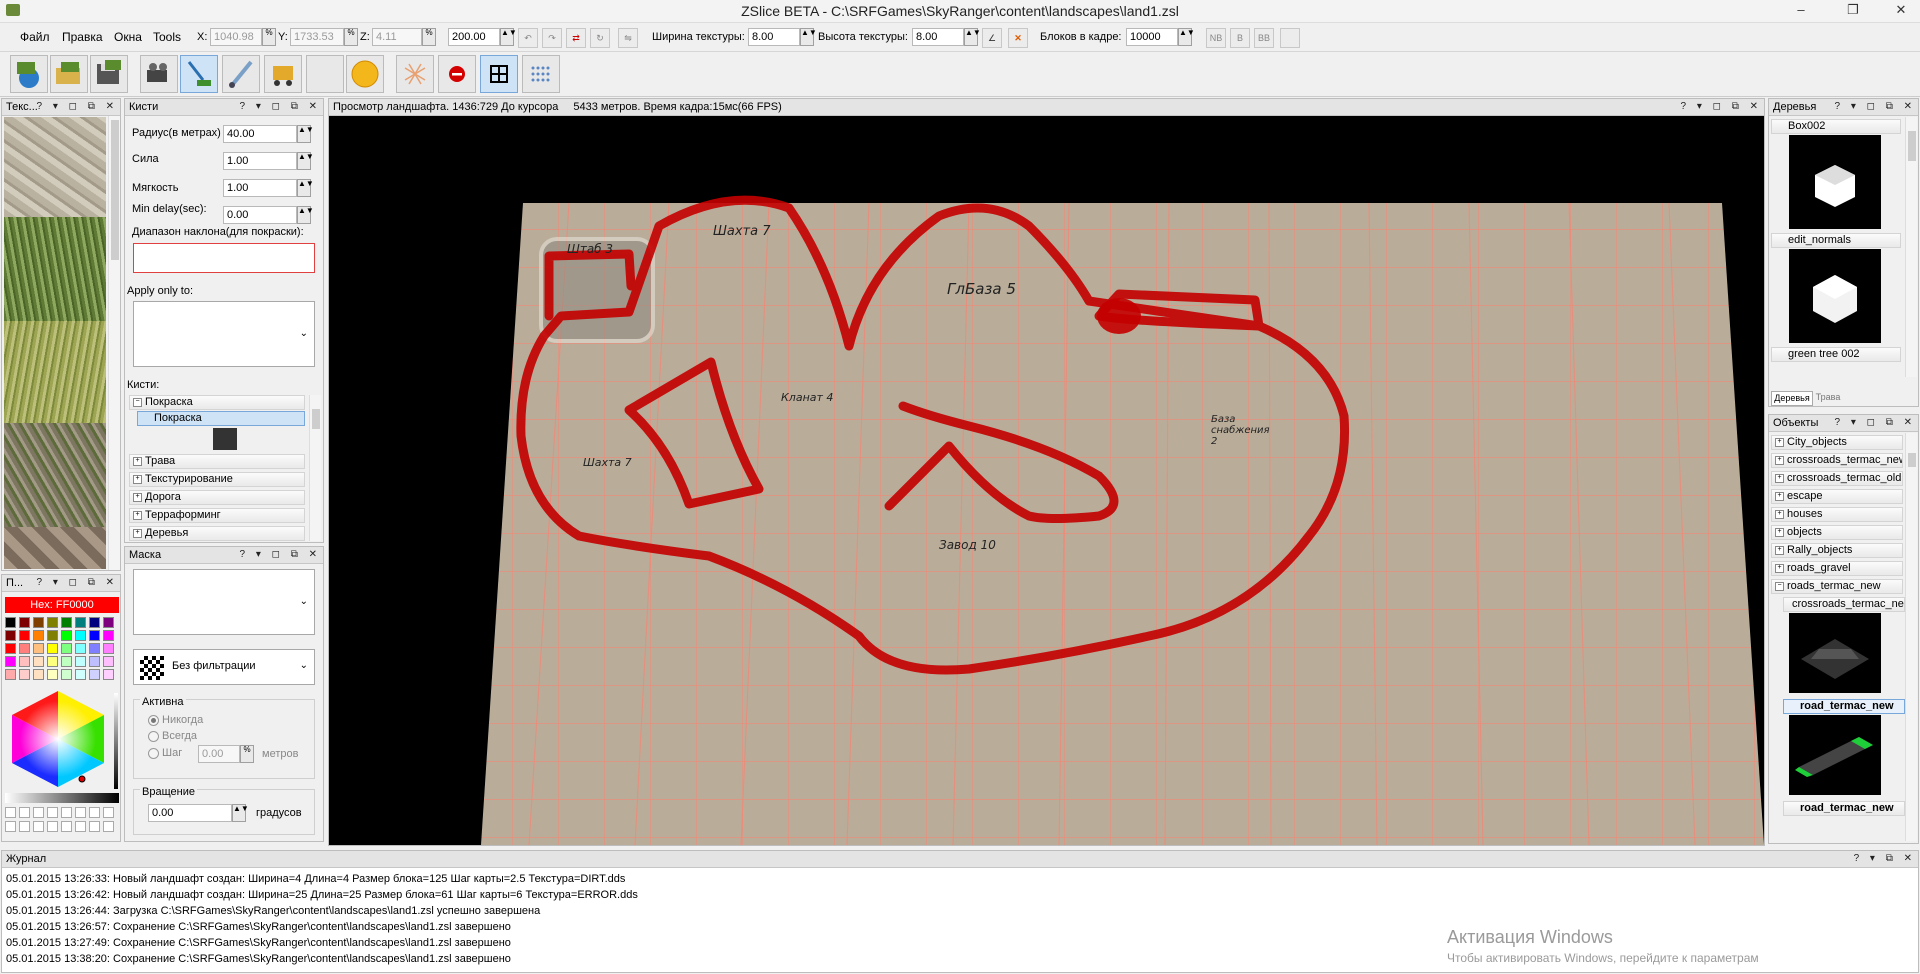 The height and width of the screenshot is (974, 1920). What do you see at coordinates (1264, 38) in the screenshot?
I see `bb-button: BB` at bounding box center [1264, 38].